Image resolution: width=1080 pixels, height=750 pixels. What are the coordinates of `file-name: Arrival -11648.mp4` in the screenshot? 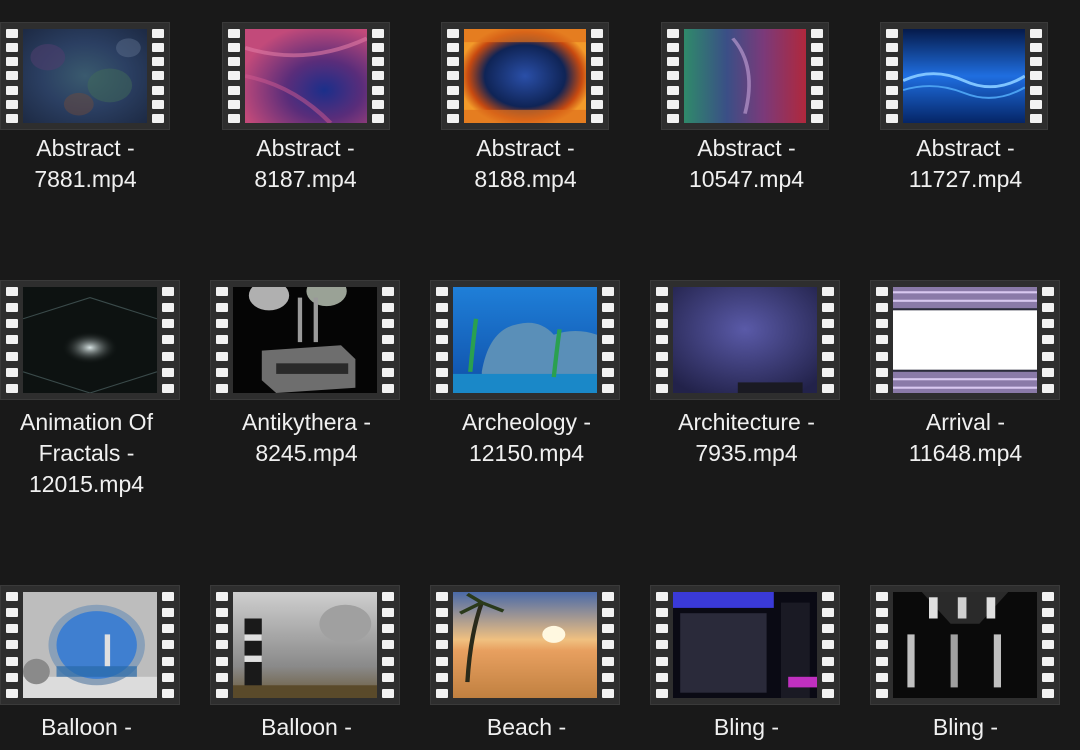 It's located at (965, 437).